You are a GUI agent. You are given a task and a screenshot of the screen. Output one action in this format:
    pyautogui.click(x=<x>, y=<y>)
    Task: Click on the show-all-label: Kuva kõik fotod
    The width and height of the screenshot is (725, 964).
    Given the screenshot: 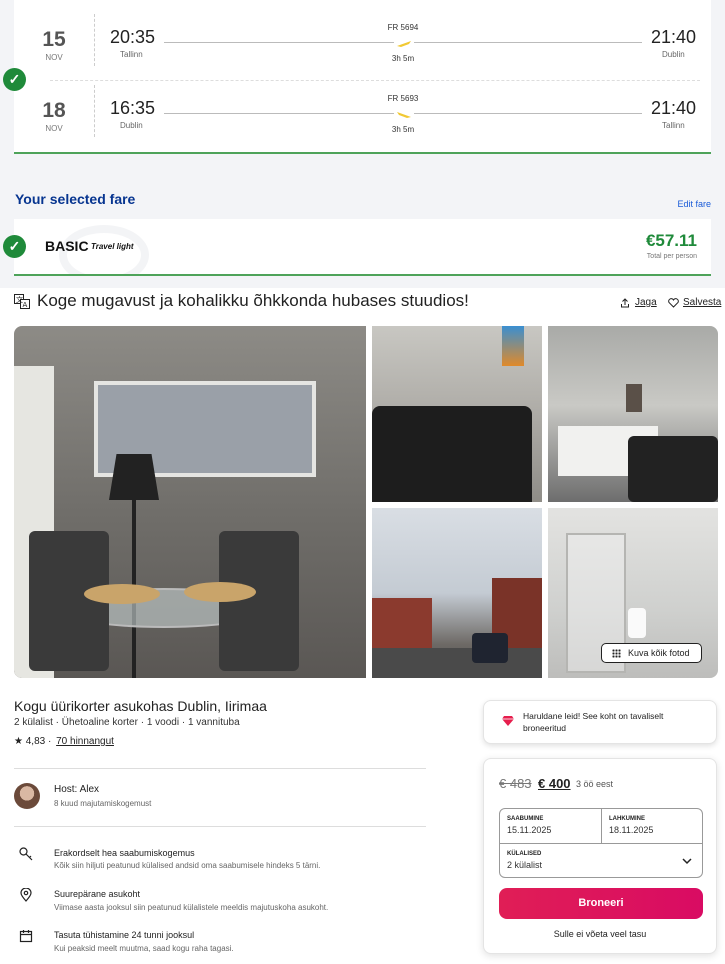 What is the action you would take?
    pyautogui.click(x=659, y=653)
    